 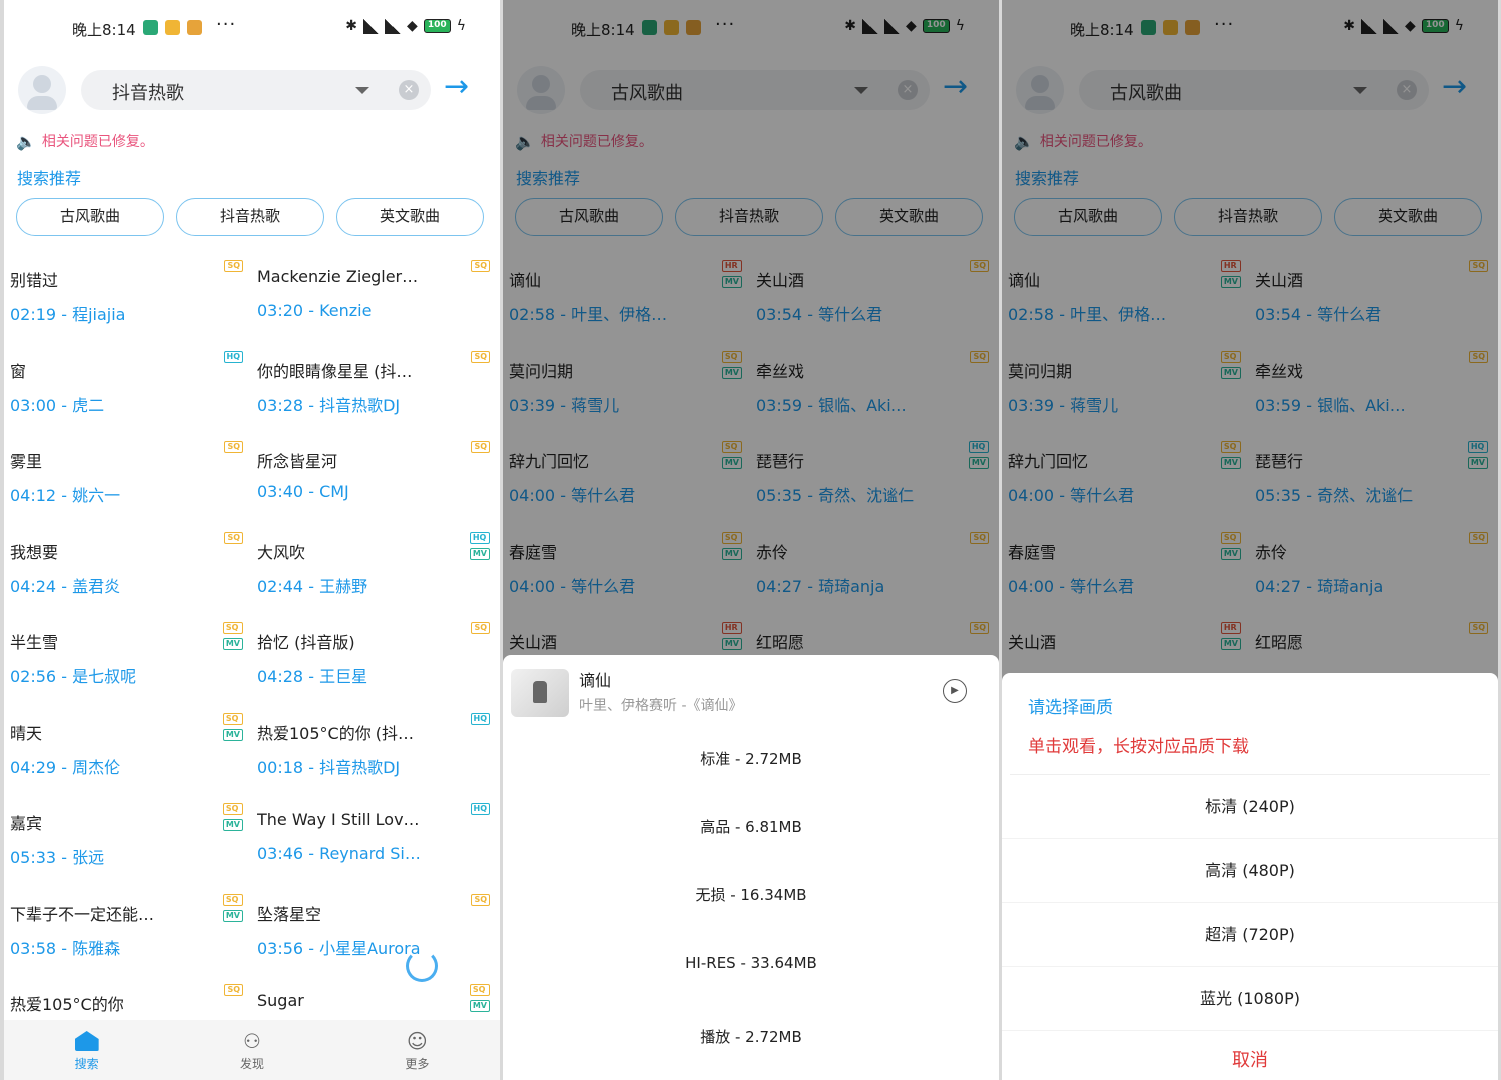 I want to click on quality-option: 超清 (720P), so click(x=1250, y=935).